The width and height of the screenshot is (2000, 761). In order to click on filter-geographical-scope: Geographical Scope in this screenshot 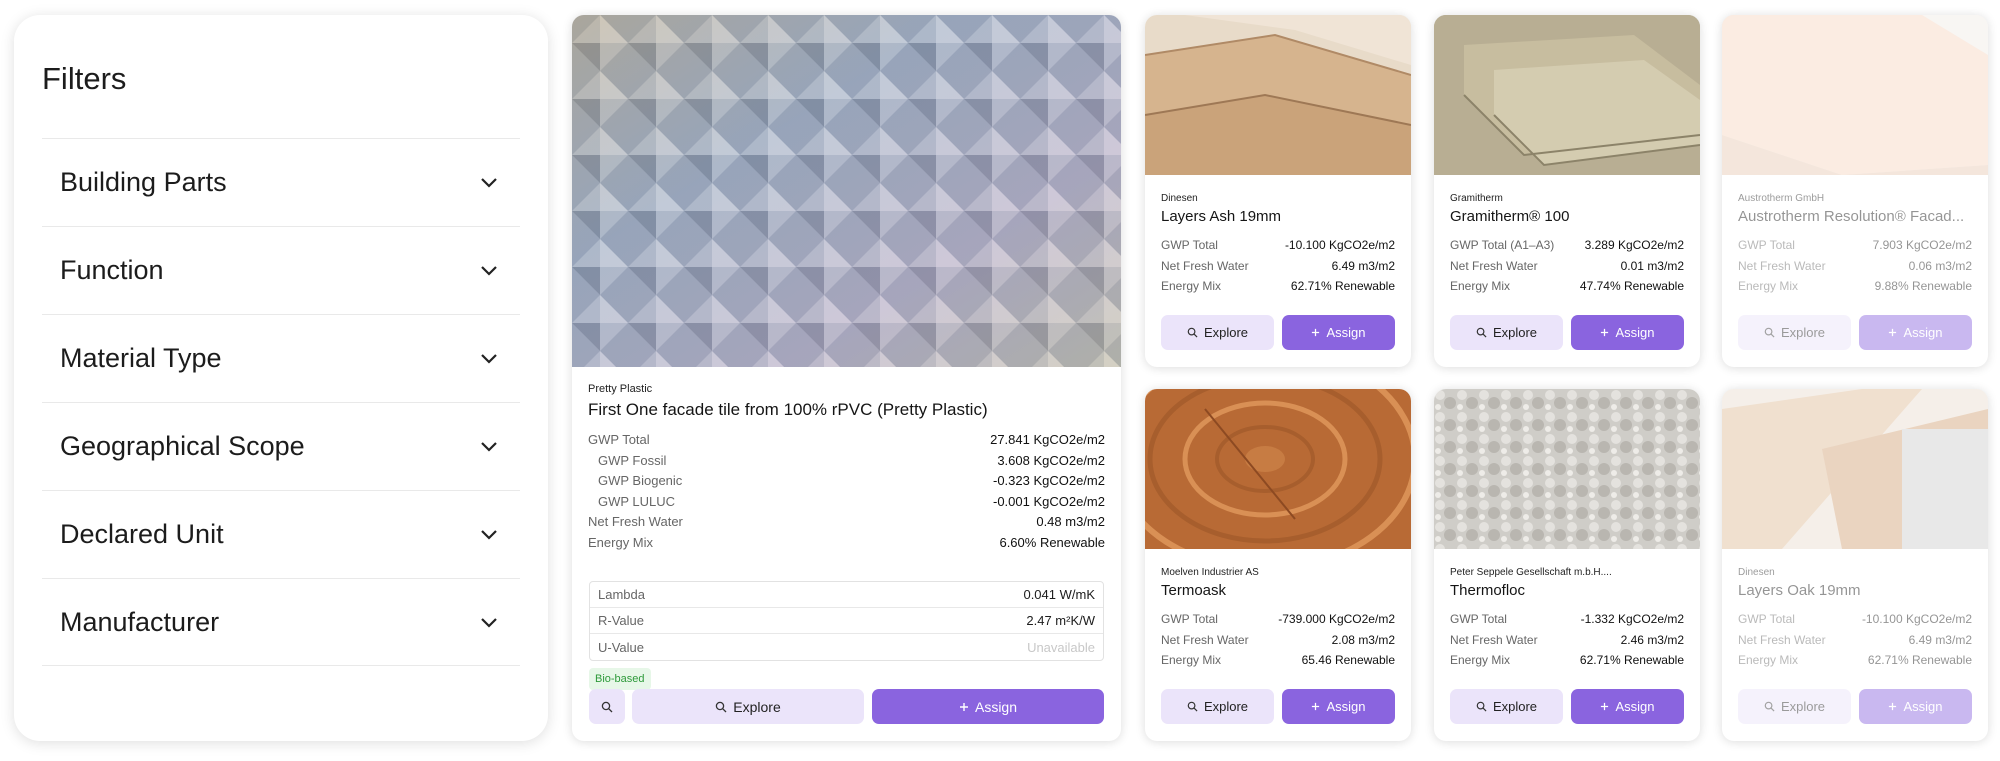, I will do `click(281, 446)`.